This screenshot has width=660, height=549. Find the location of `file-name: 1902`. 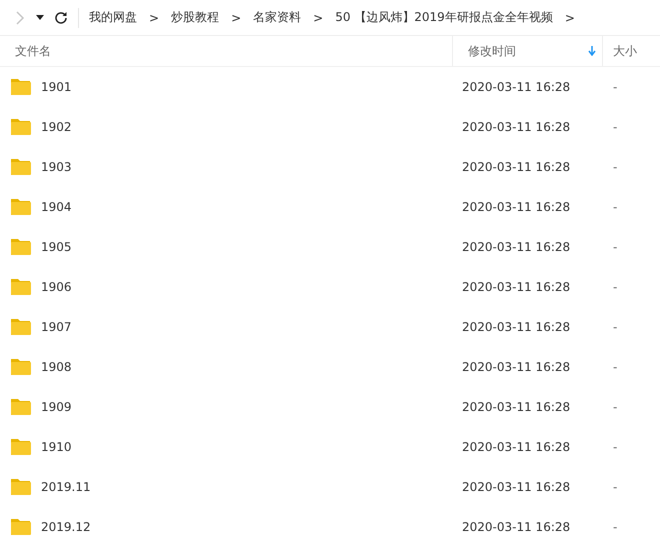

file-name: 1902 is located at coordinates (56, 127).